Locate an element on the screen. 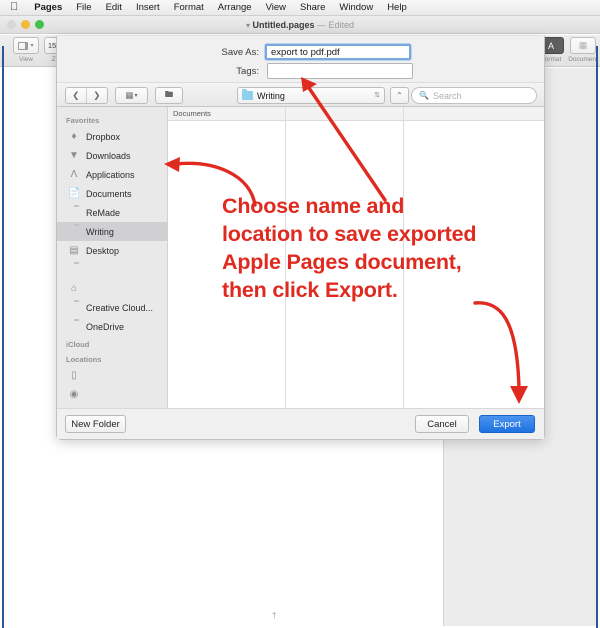 This screenshot has height=628, width=600. view-sidebar-icon: ▾ is located at coordinates (26, 45).